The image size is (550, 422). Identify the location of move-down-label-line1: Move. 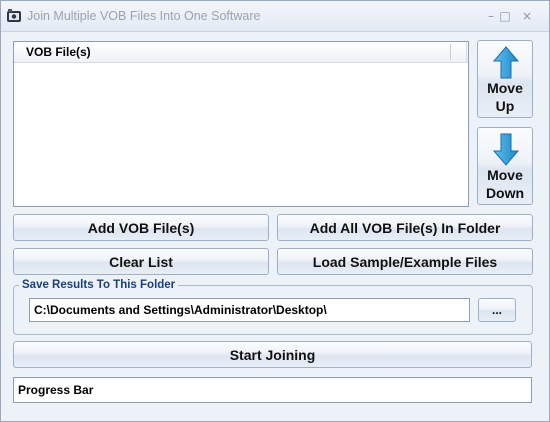
(505, 175).